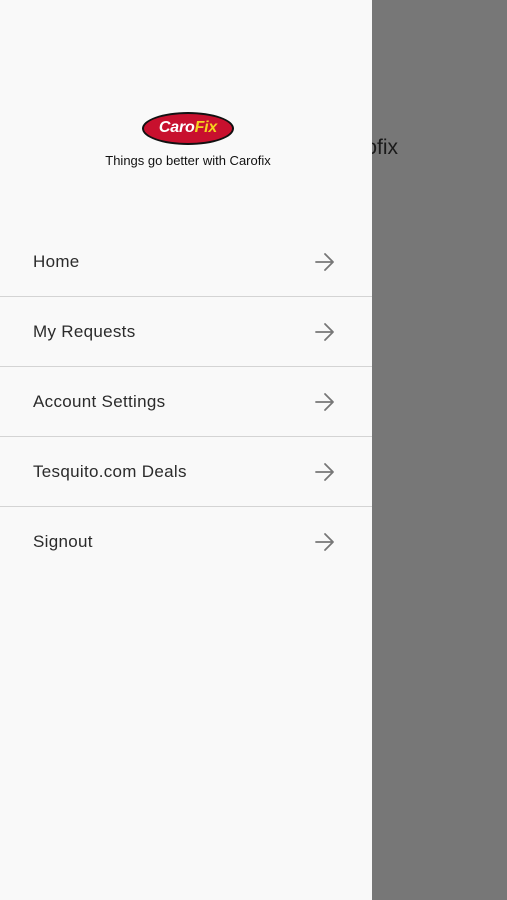  I want to click on menu-item-account-settings: Account Settings, so click(186, 402).